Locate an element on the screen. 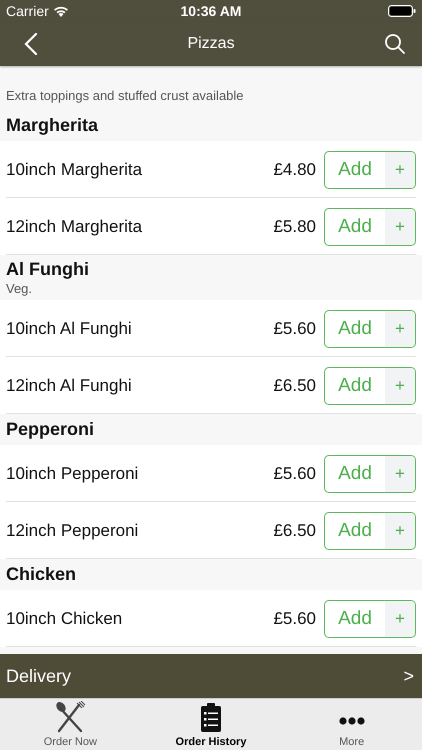  tab: Order History is located at coordinates (211, 724).